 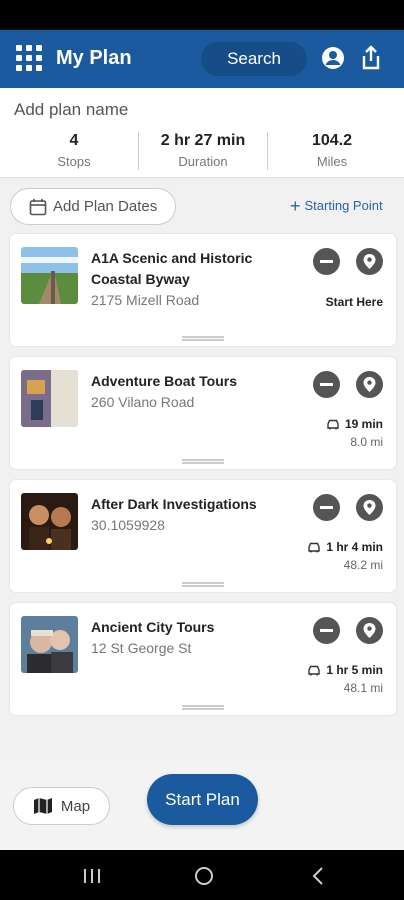 I want to click on stat-value: 2 hr 27 min, so click(x=203, y=140).